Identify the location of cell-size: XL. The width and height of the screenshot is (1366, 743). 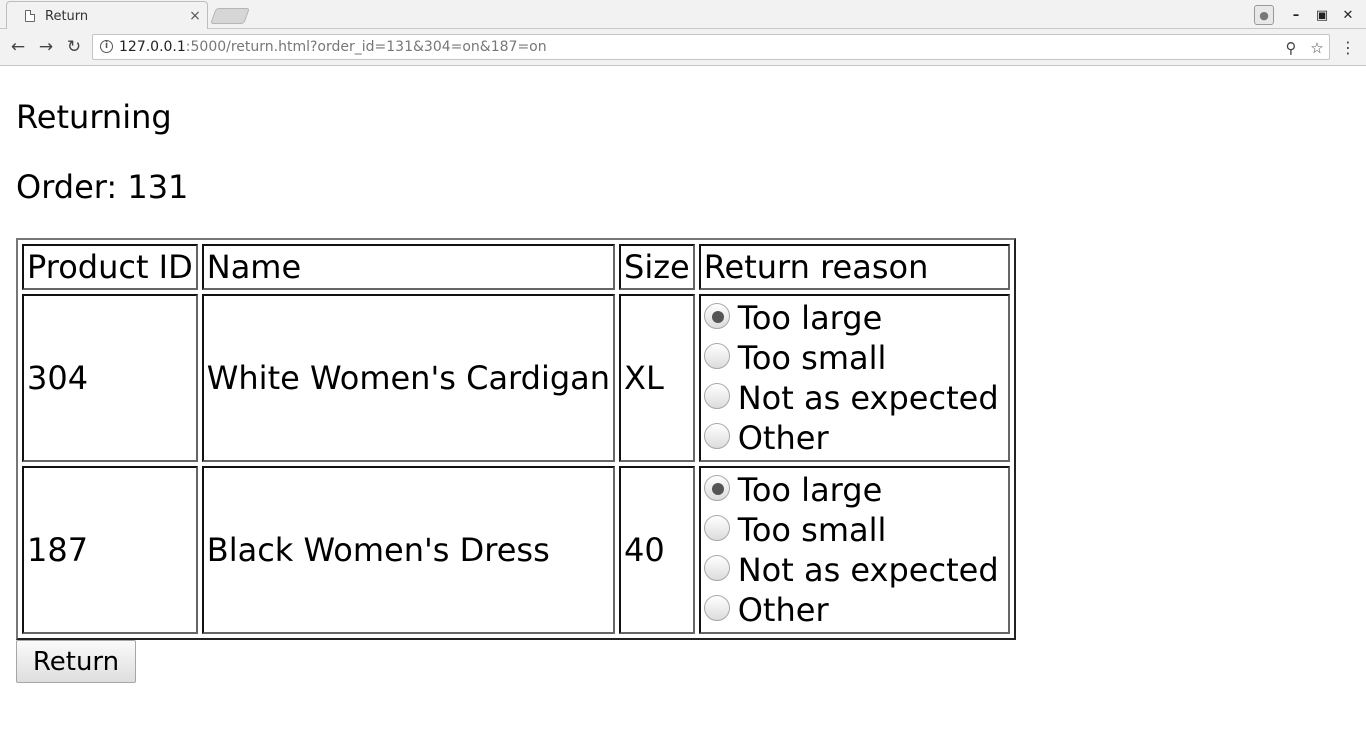
(657, 378).